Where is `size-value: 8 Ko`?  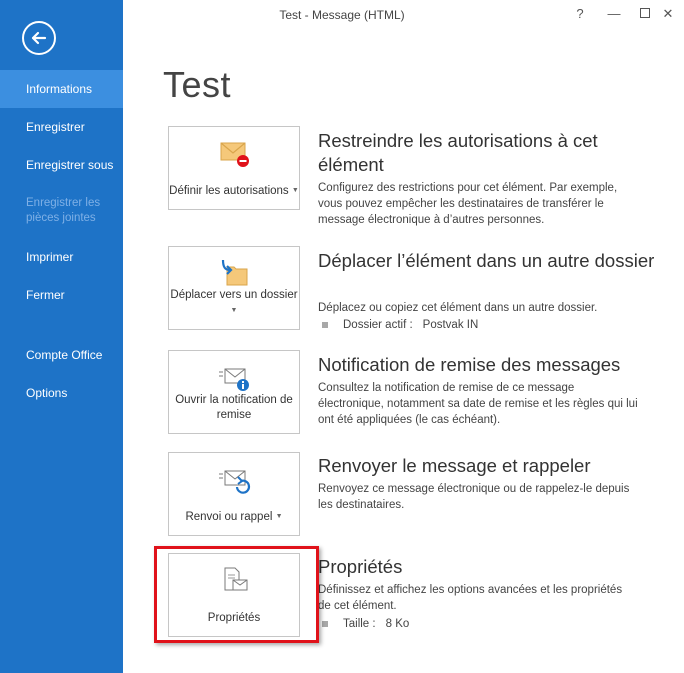
size-value: 8 Ko is located at coordinates (397, 624).